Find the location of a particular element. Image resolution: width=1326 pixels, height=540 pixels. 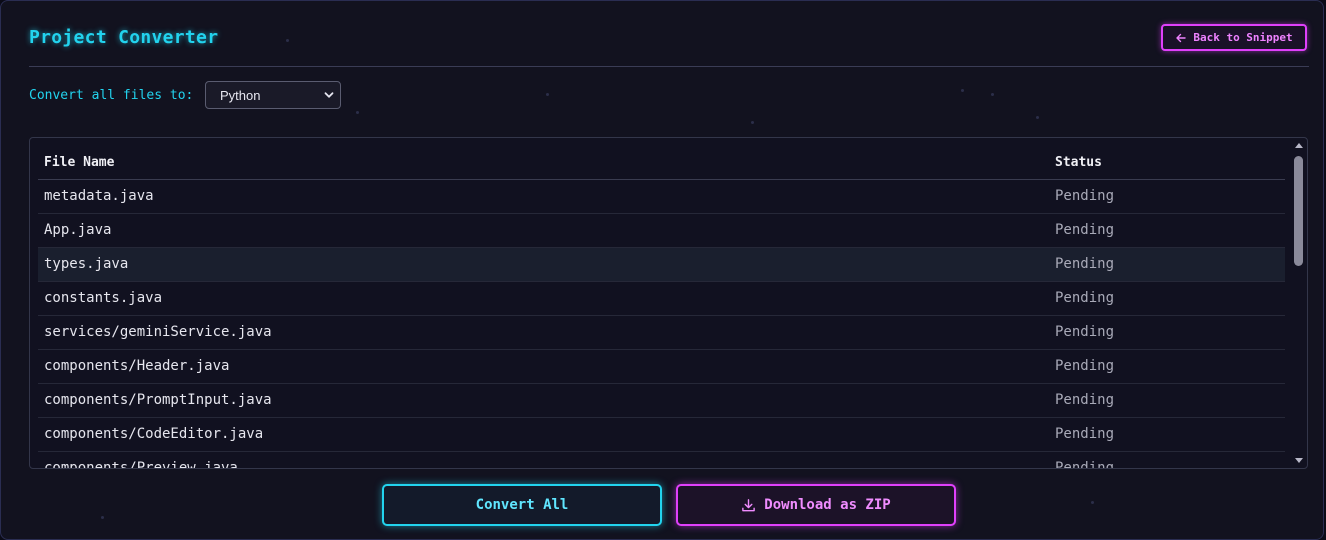

file-name-cell: components/Preview.java is located at coordinates (141, 464).